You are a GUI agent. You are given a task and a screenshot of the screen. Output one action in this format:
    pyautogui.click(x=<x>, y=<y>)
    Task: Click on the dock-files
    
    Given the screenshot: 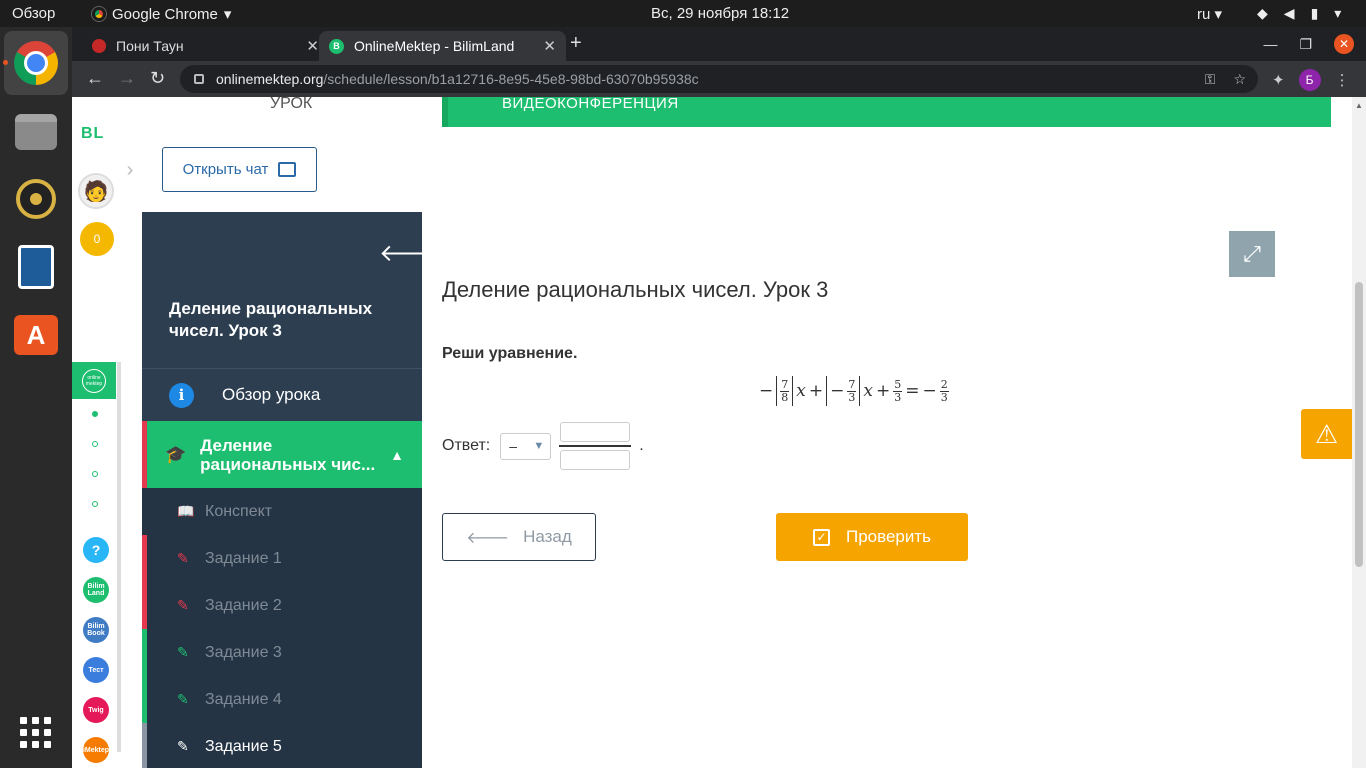 What is the action you would take?
    pyautogui.click(x=36, y=132)
    